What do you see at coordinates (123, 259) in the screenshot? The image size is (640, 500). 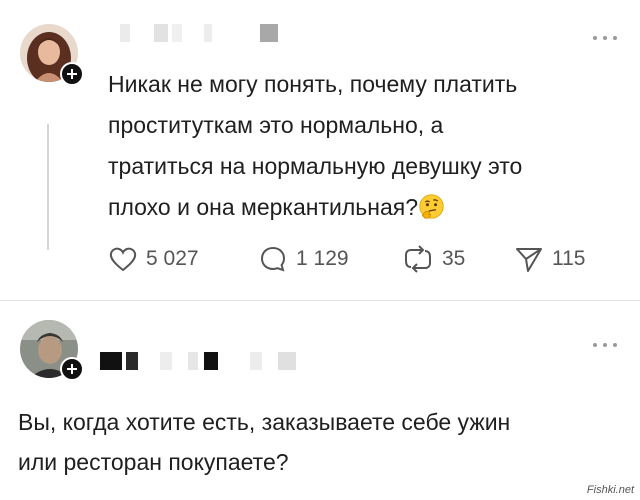 I see `heart-icon` at bounding box center [123, 259].